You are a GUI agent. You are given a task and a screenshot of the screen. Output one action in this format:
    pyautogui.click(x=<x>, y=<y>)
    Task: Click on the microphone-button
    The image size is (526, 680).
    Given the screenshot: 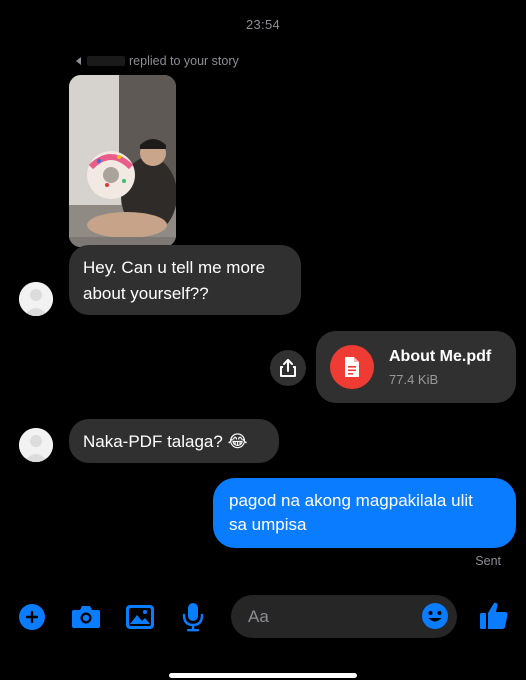 What is the action you would take?
    pyautogui.click(x=193, y=617)
    